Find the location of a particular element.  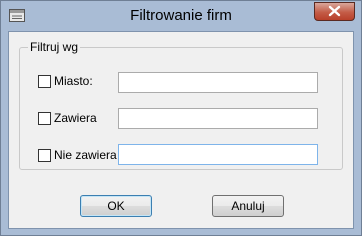

filter-group-legend: Filtruj wg is located at coordinates (54, 47).